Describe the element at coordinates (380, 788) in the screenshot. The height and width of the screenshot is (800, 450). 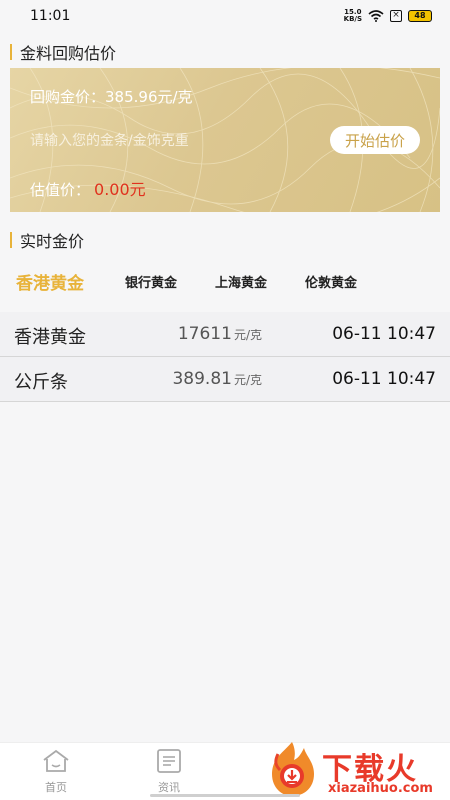
I see `watermark-subtitle: xiazaihuo.com` at that location.